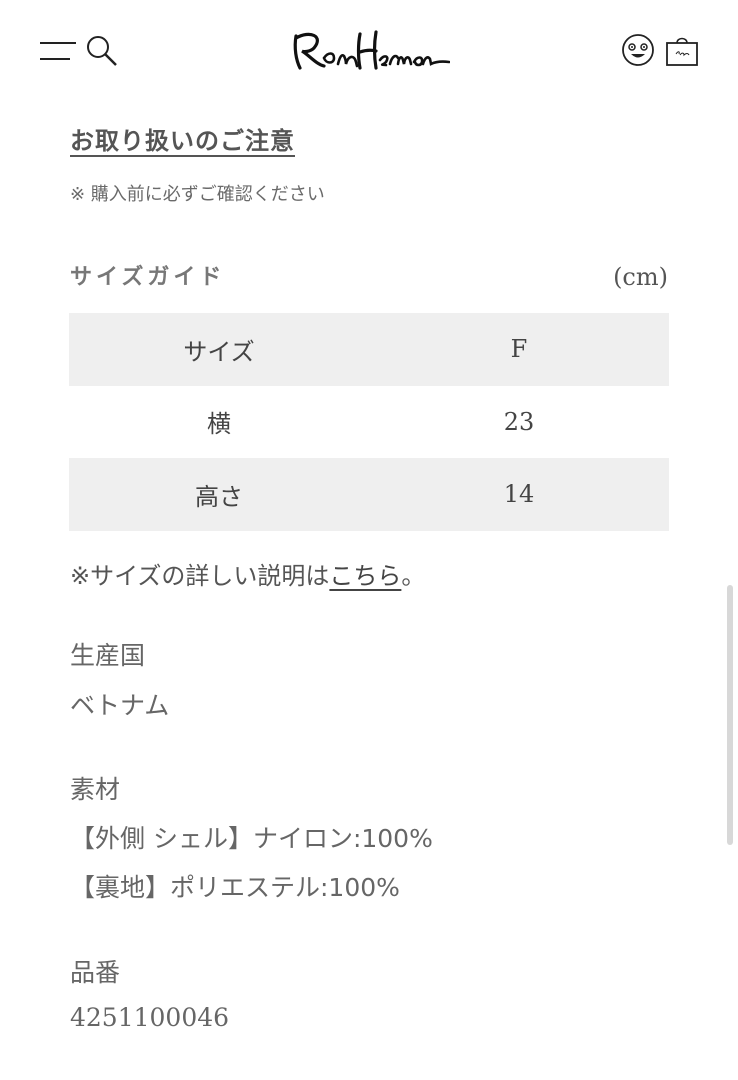 The image size is (738, 1080). Describe the element at coordinates (150, 1017) in the screenshot. I see `item-number-value: 4251100046` at that location.